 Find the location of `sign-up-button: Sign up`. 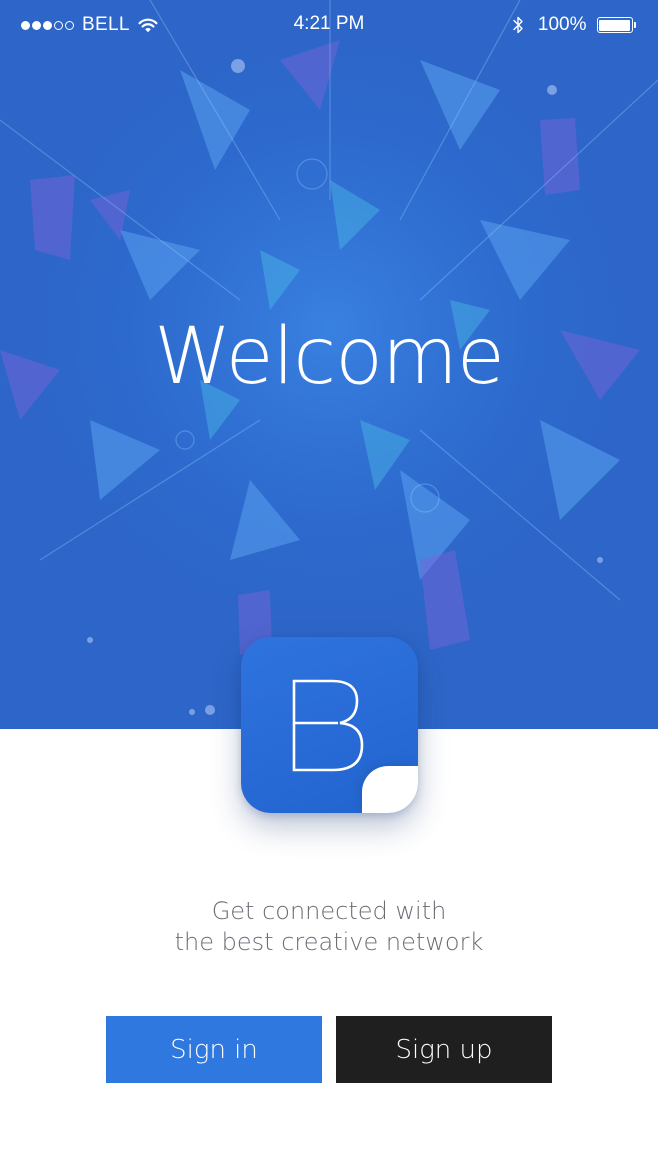

sign-up-button: Sign up is located at coordinates (444, 1049).